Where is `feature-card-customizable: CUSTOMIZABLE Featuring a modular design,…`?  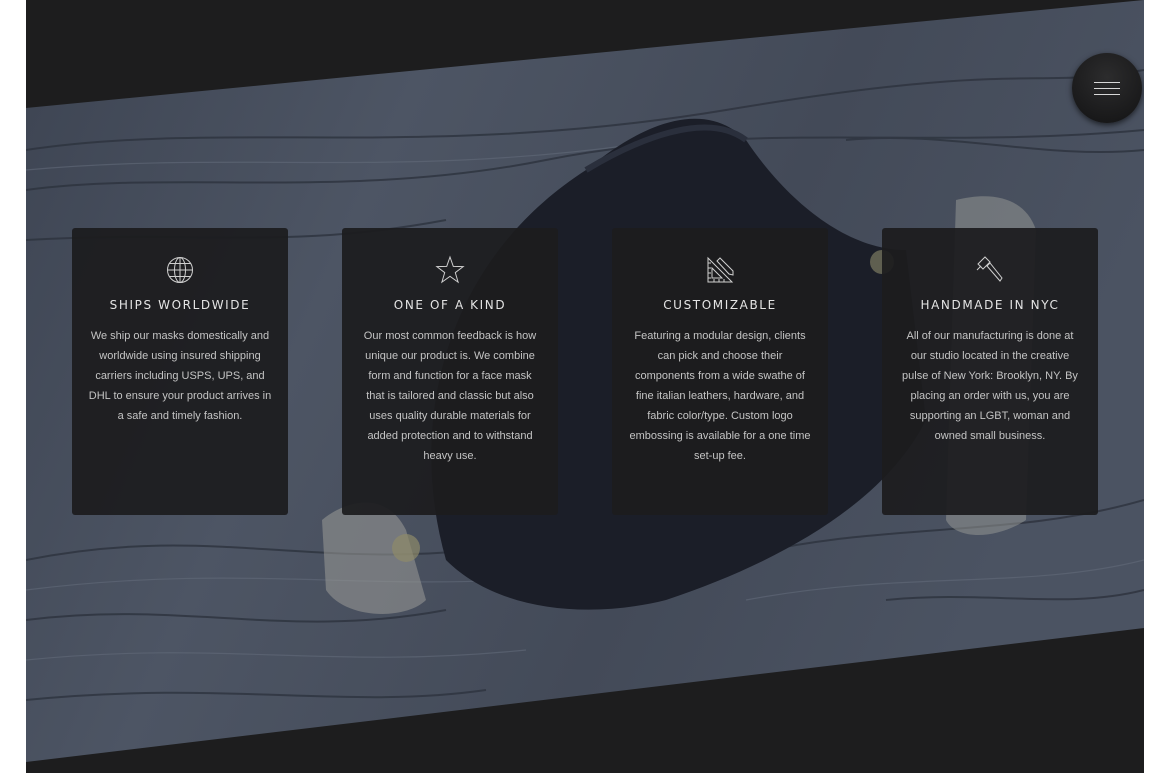 feature-card-customizable: CUSTOMIZABLE Featuring a modular design,… is located at coordinates (720, 371).